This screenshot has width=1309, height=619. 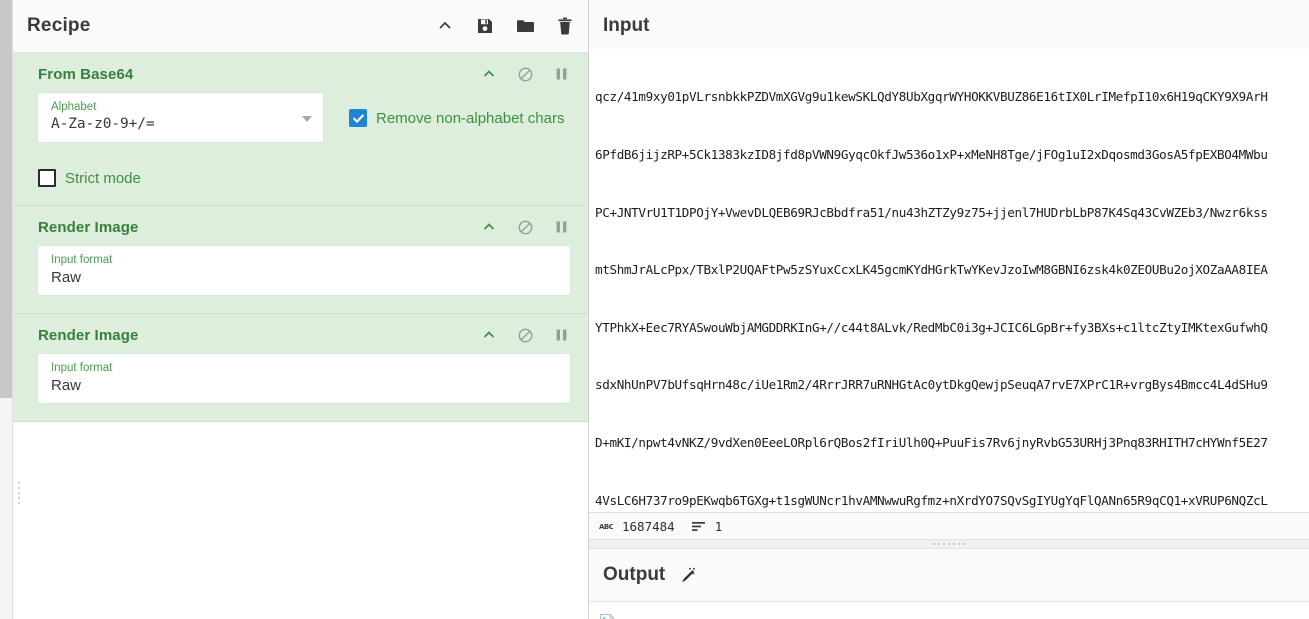 I want to click on output-area, so click(x=949, y=610).